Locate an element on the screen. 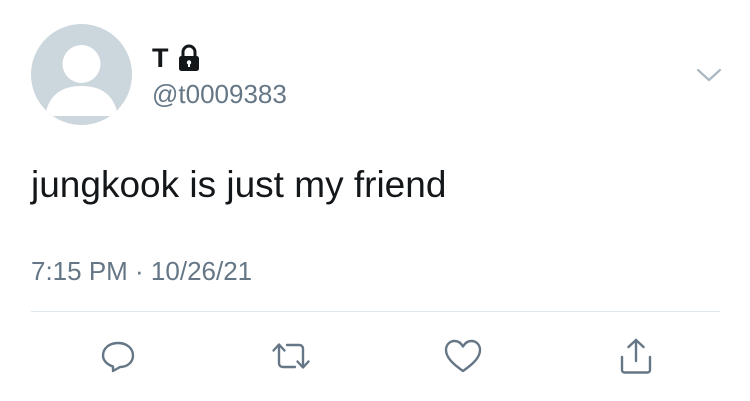 This screenshot has width=750, height=401. tweet-timestamp: 7:15 PM · 10/26/21 is located at coordinates (141, 271).